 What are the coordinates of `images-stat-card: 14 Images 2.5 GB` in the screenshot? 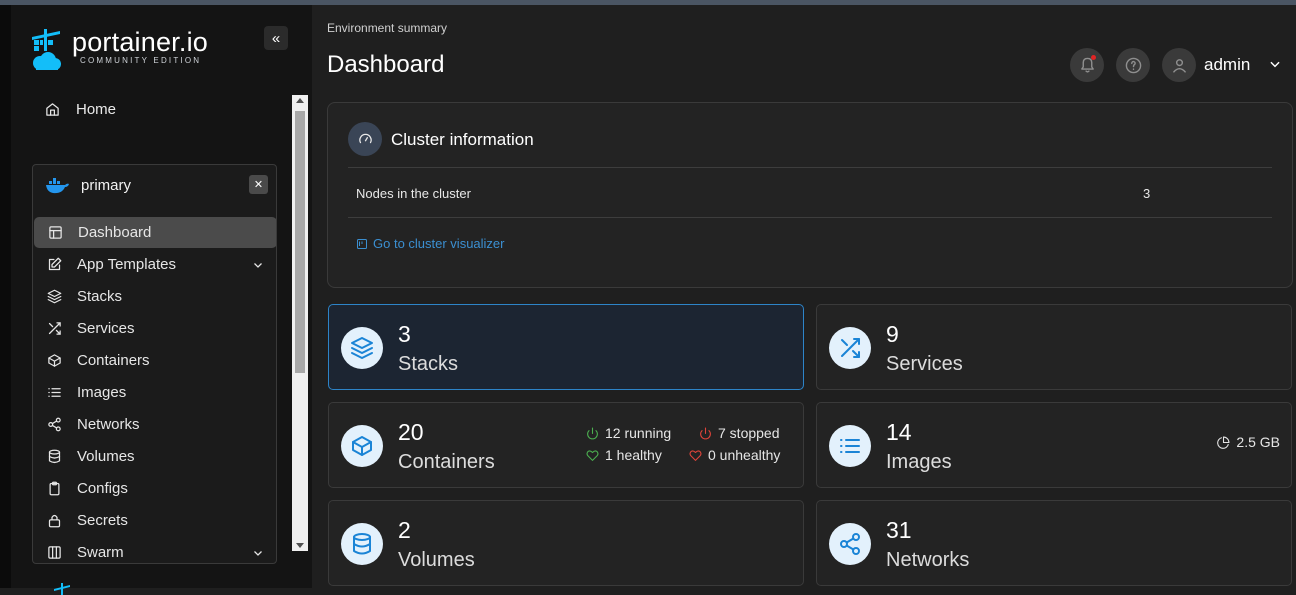 It's located at (1054, 445).